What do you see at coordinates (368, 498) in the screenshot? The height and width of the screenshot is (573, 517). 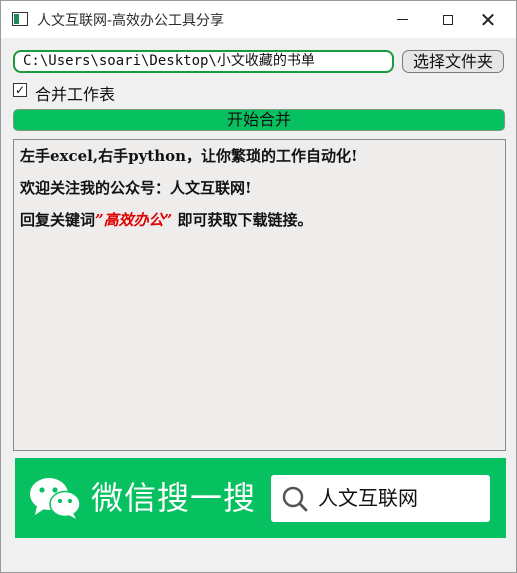 I see `wechat-search-term: 人文互联网` at bounding box center [368, 498].